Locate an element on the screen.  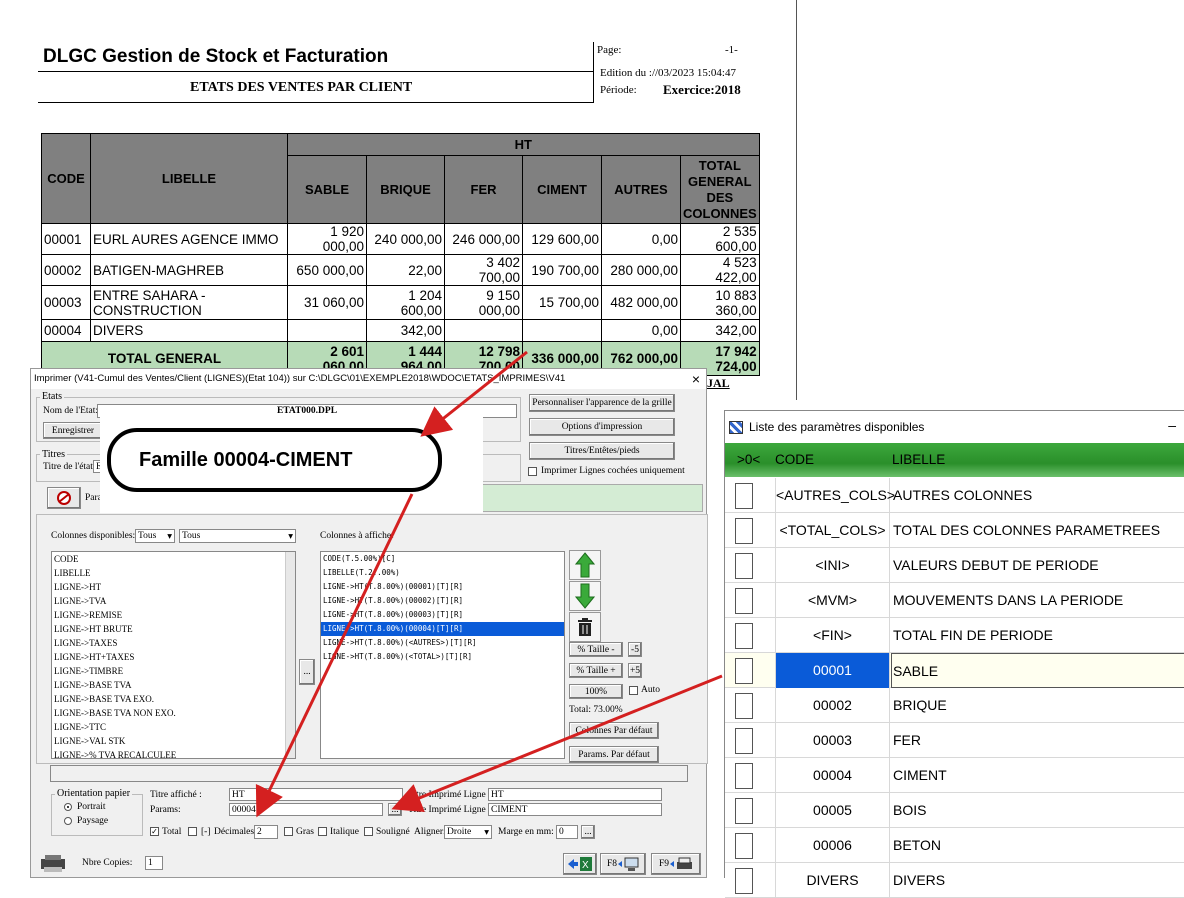
delete-button is located at coordinates (585, 627).